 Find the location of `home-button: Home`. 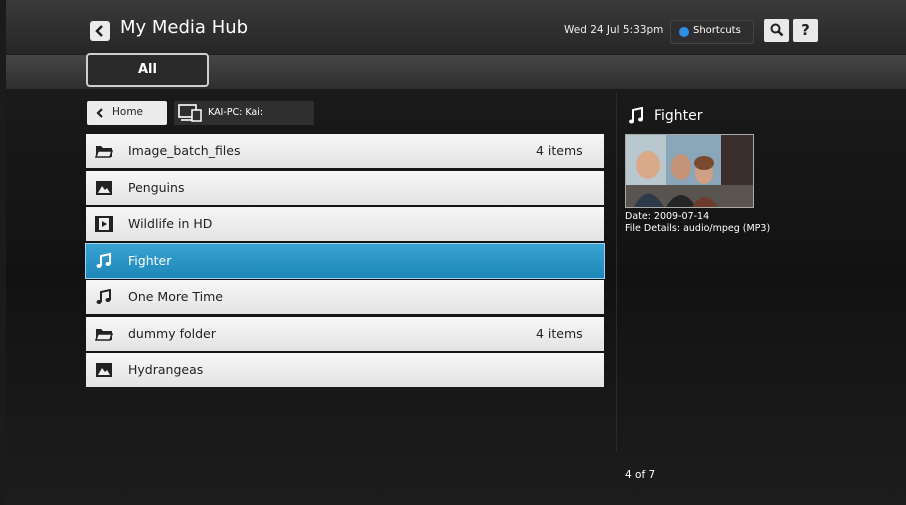

home-button: Home is located at coordinates (127, 113).